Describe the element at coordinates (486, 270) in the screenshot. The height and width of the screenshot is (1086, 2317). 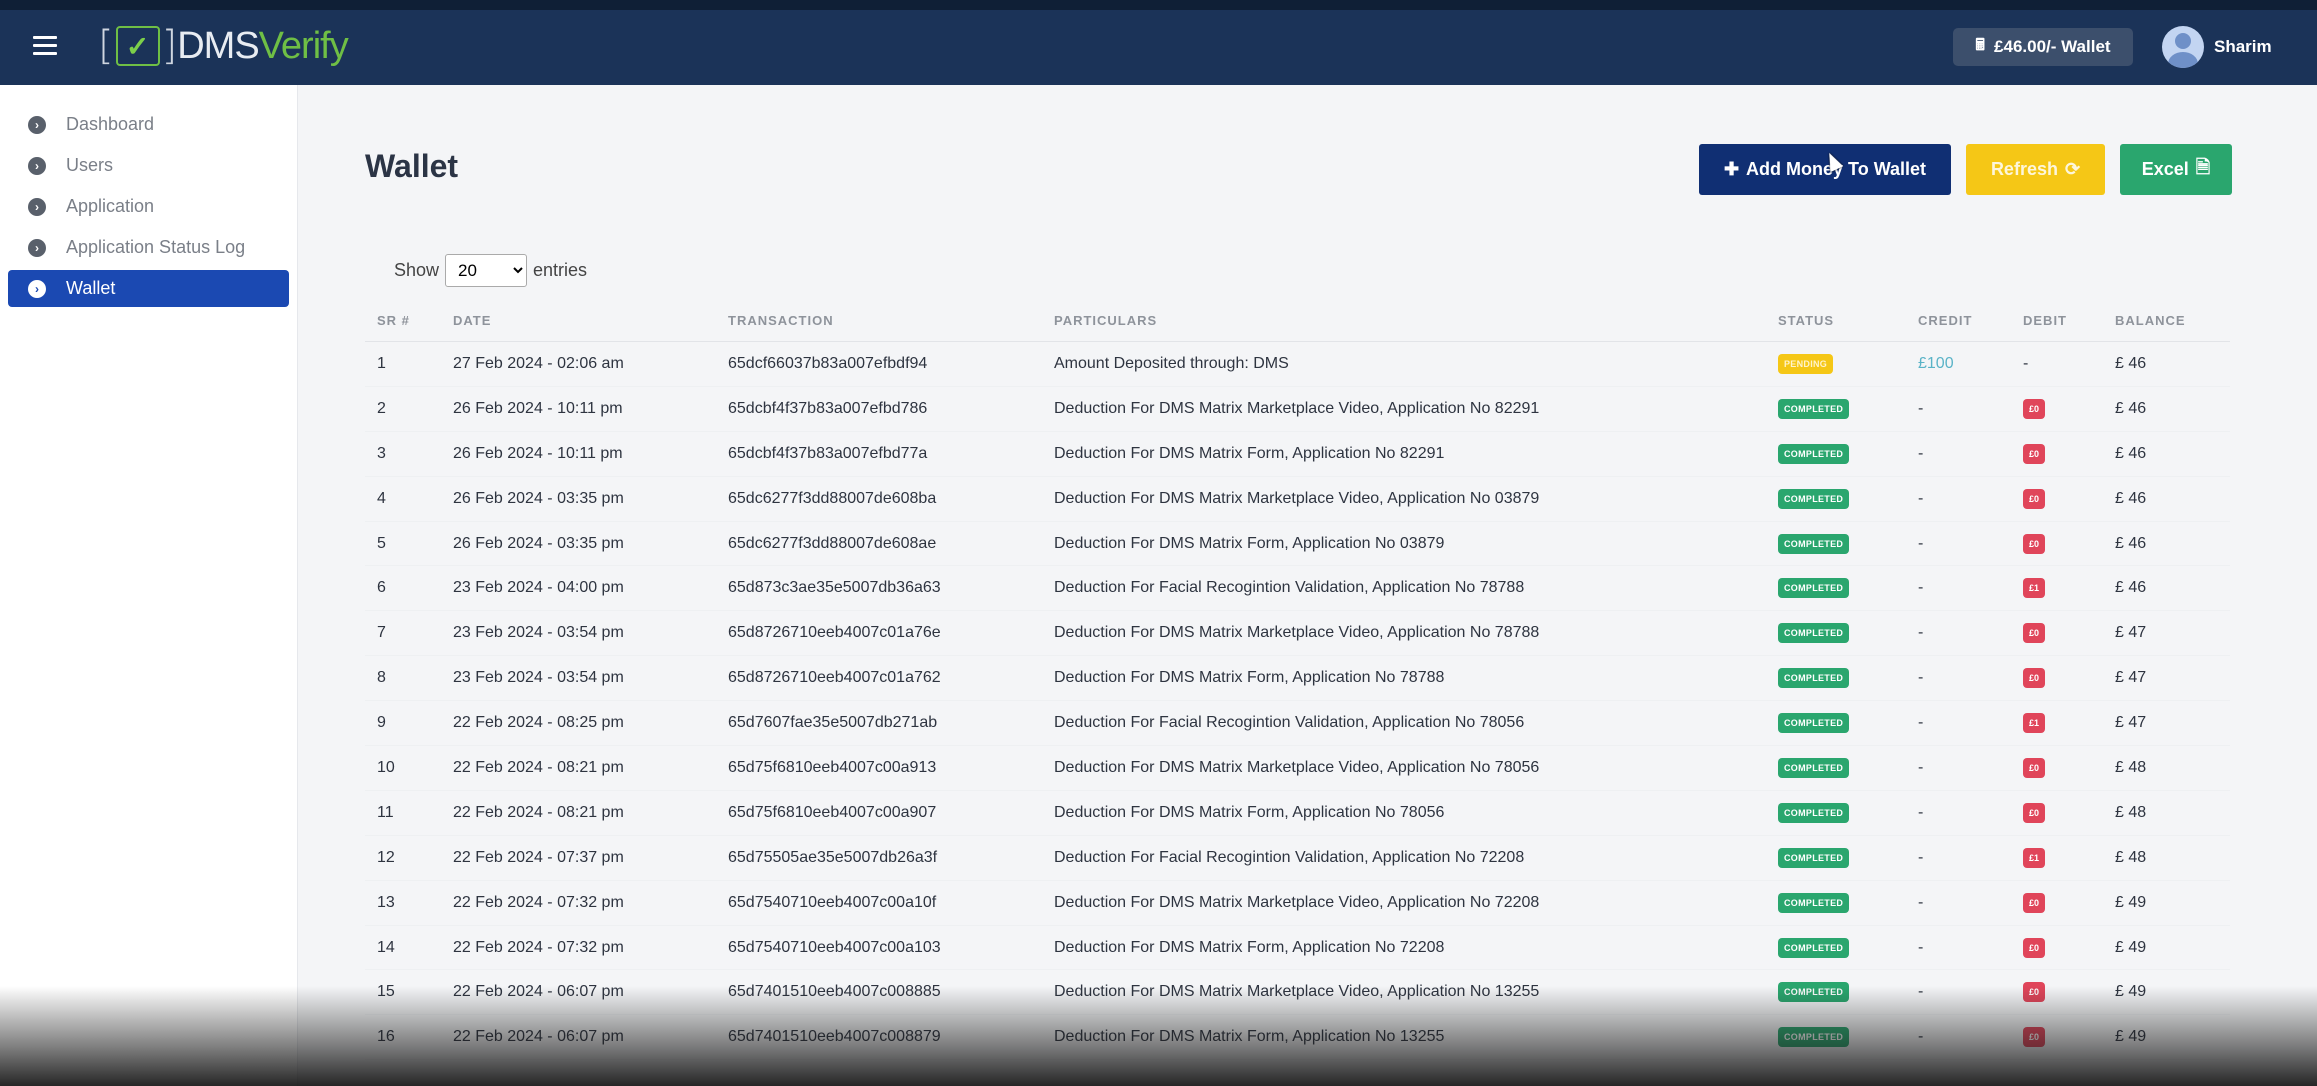
I see `entries-select: 20` at that location.